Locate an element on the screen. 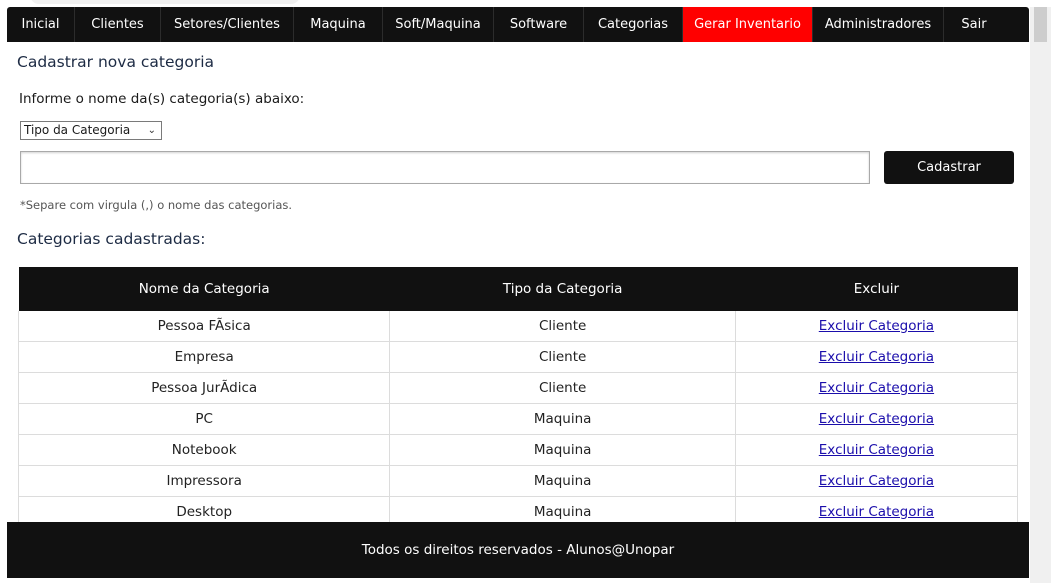  form-title: Cadastrar nova categoria is located at coordinates (116, 62).